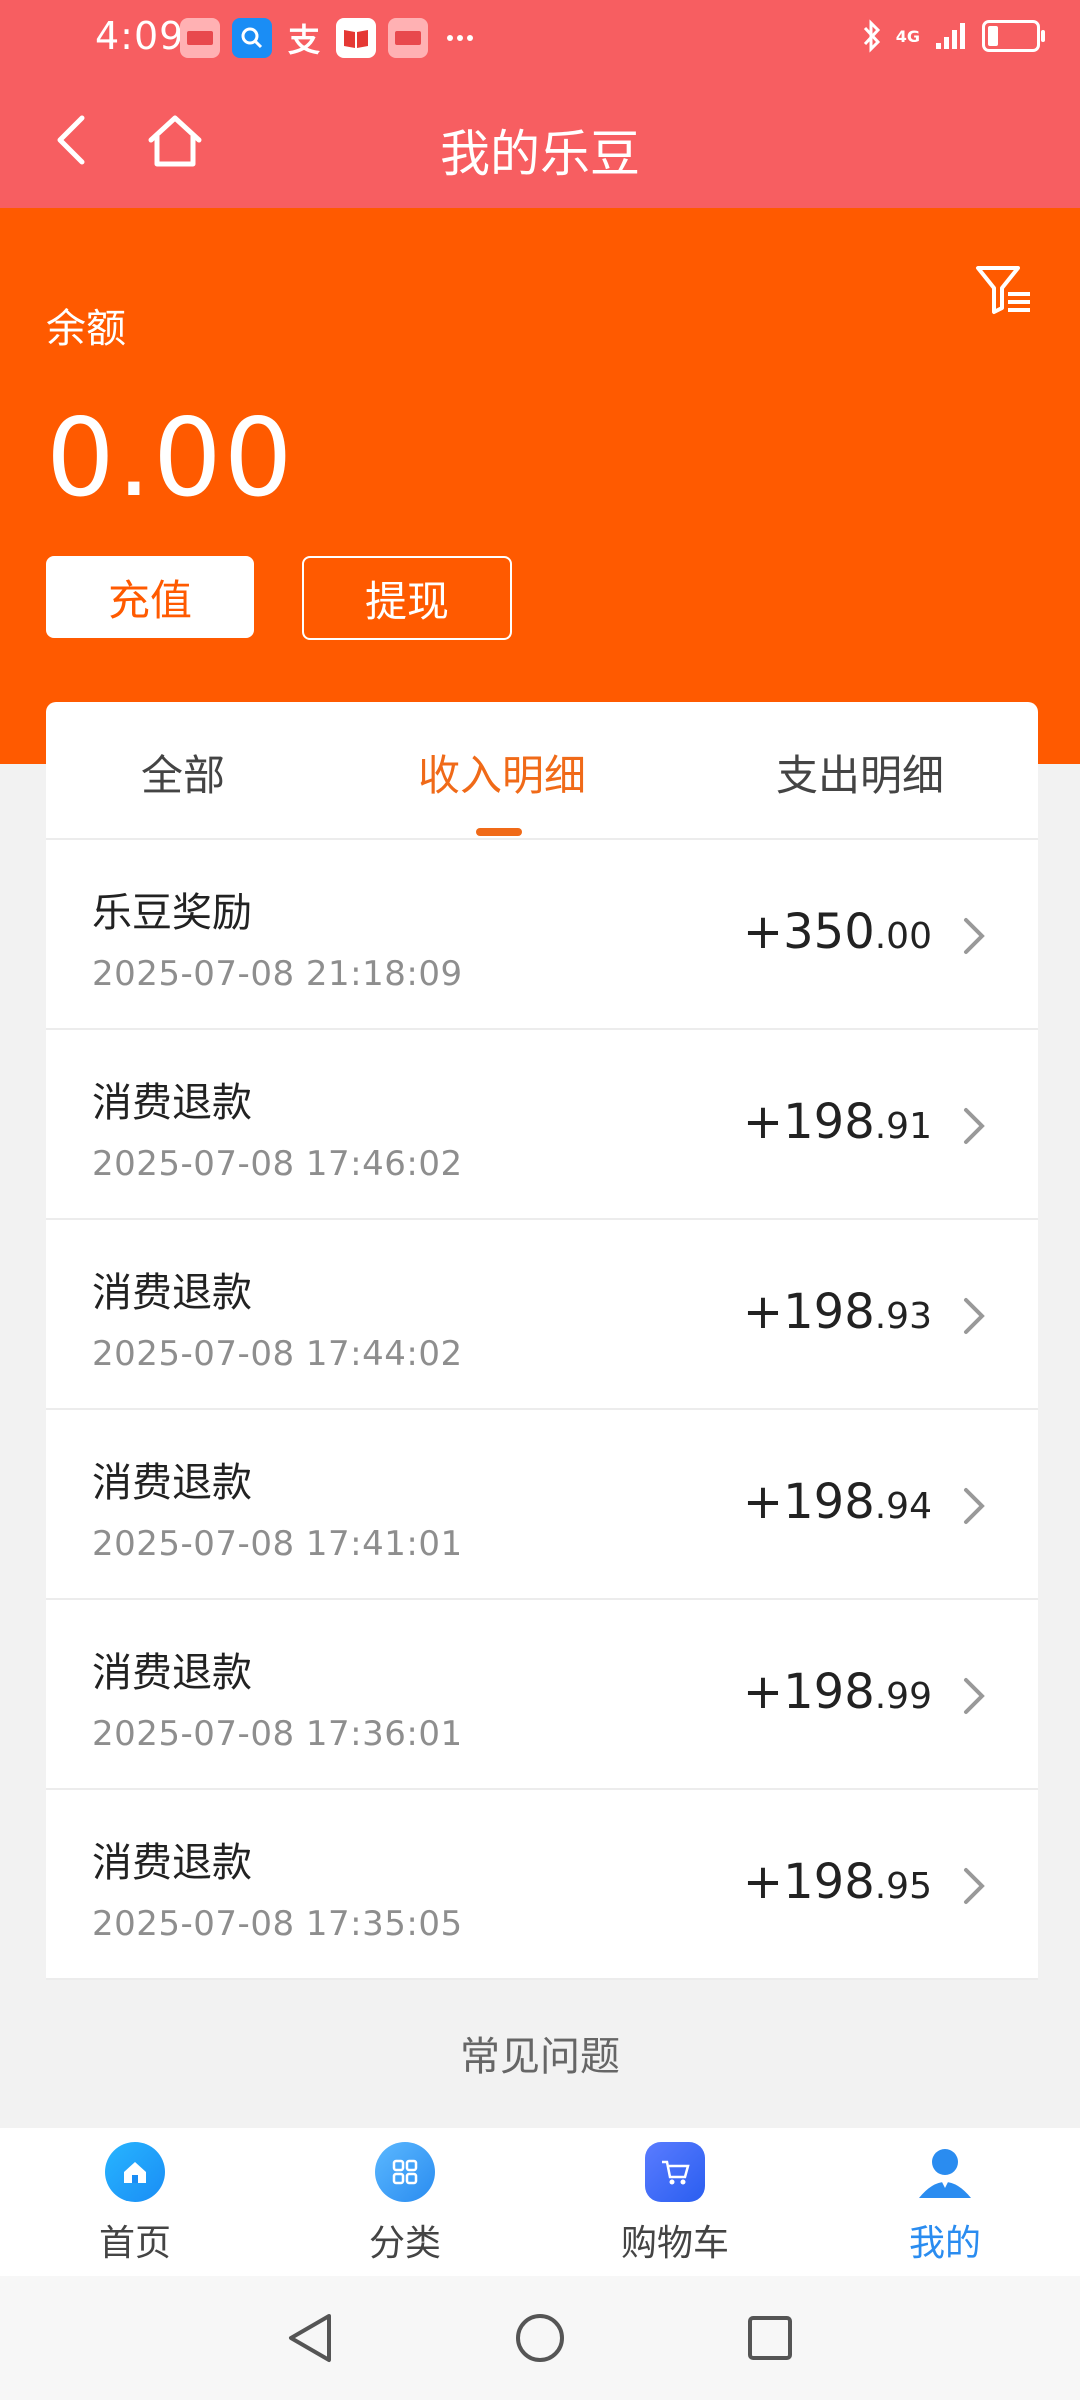 Image resolution: width=1080 pixels, height=2400 pixels. Describe the element at coordinates (944, 2243) in the screenshot. I see `nav-label: 我的` at that location.